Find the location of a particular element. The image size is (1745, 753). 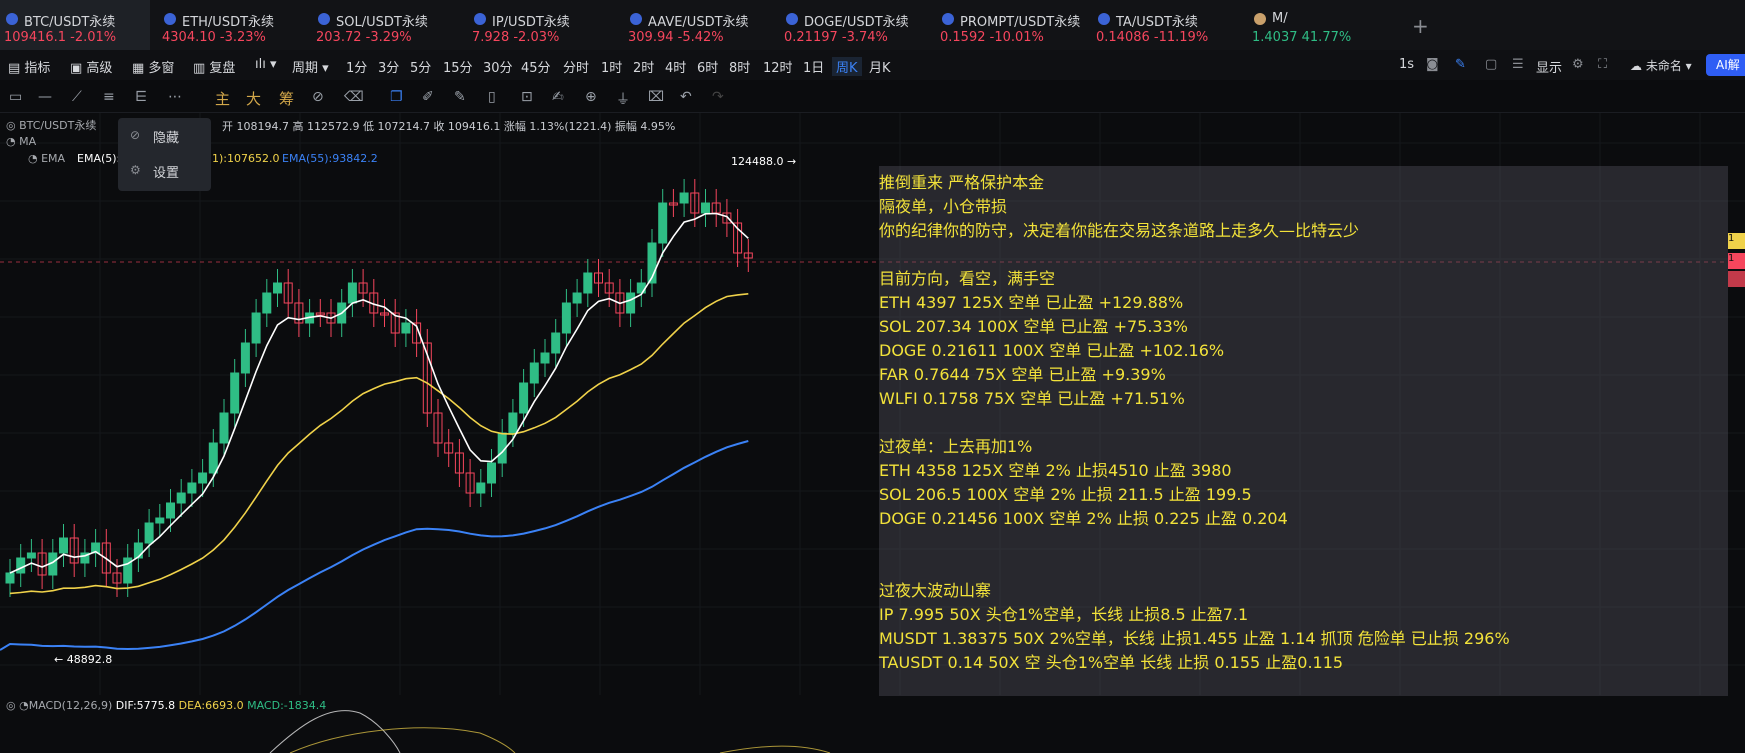

indicators-button: ▤ 指标 is located at coordinates (29, 66).